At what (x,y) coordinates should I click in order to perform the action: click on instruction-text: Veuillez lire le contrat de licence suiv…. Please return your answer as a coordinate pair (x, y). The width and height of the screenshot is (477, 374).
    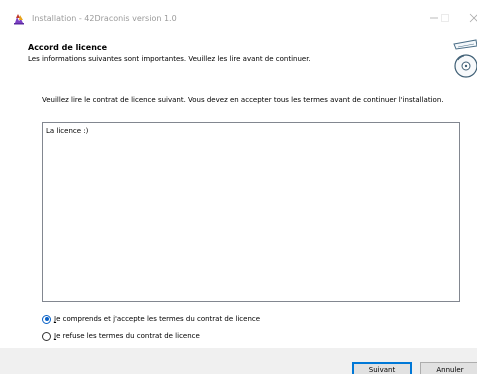
    Looking at the image, I should click on (243, 100).